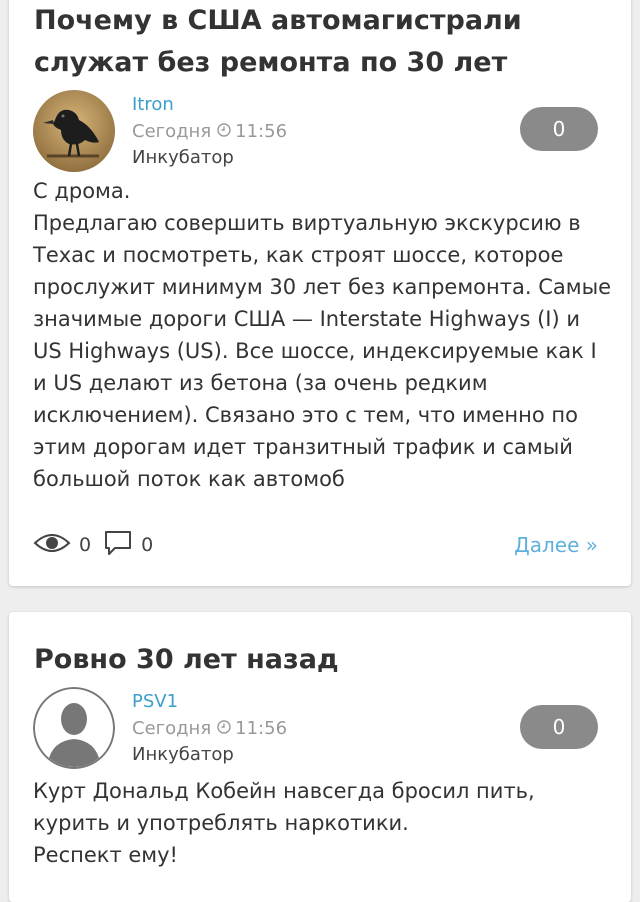  I want to click on views-count: 0, so click(85, 545).